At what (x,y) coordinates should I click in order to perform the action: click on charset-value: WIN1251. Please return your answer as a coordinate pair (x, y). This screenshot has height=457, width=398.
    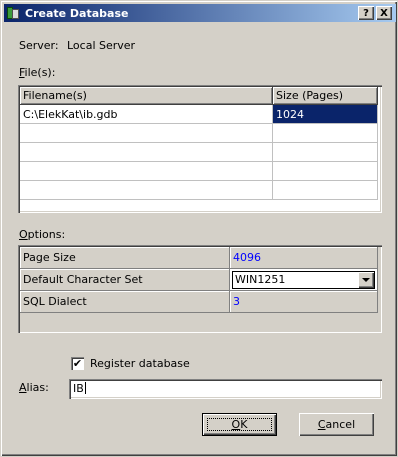
    Looking at the image, I should click on (260, 279).